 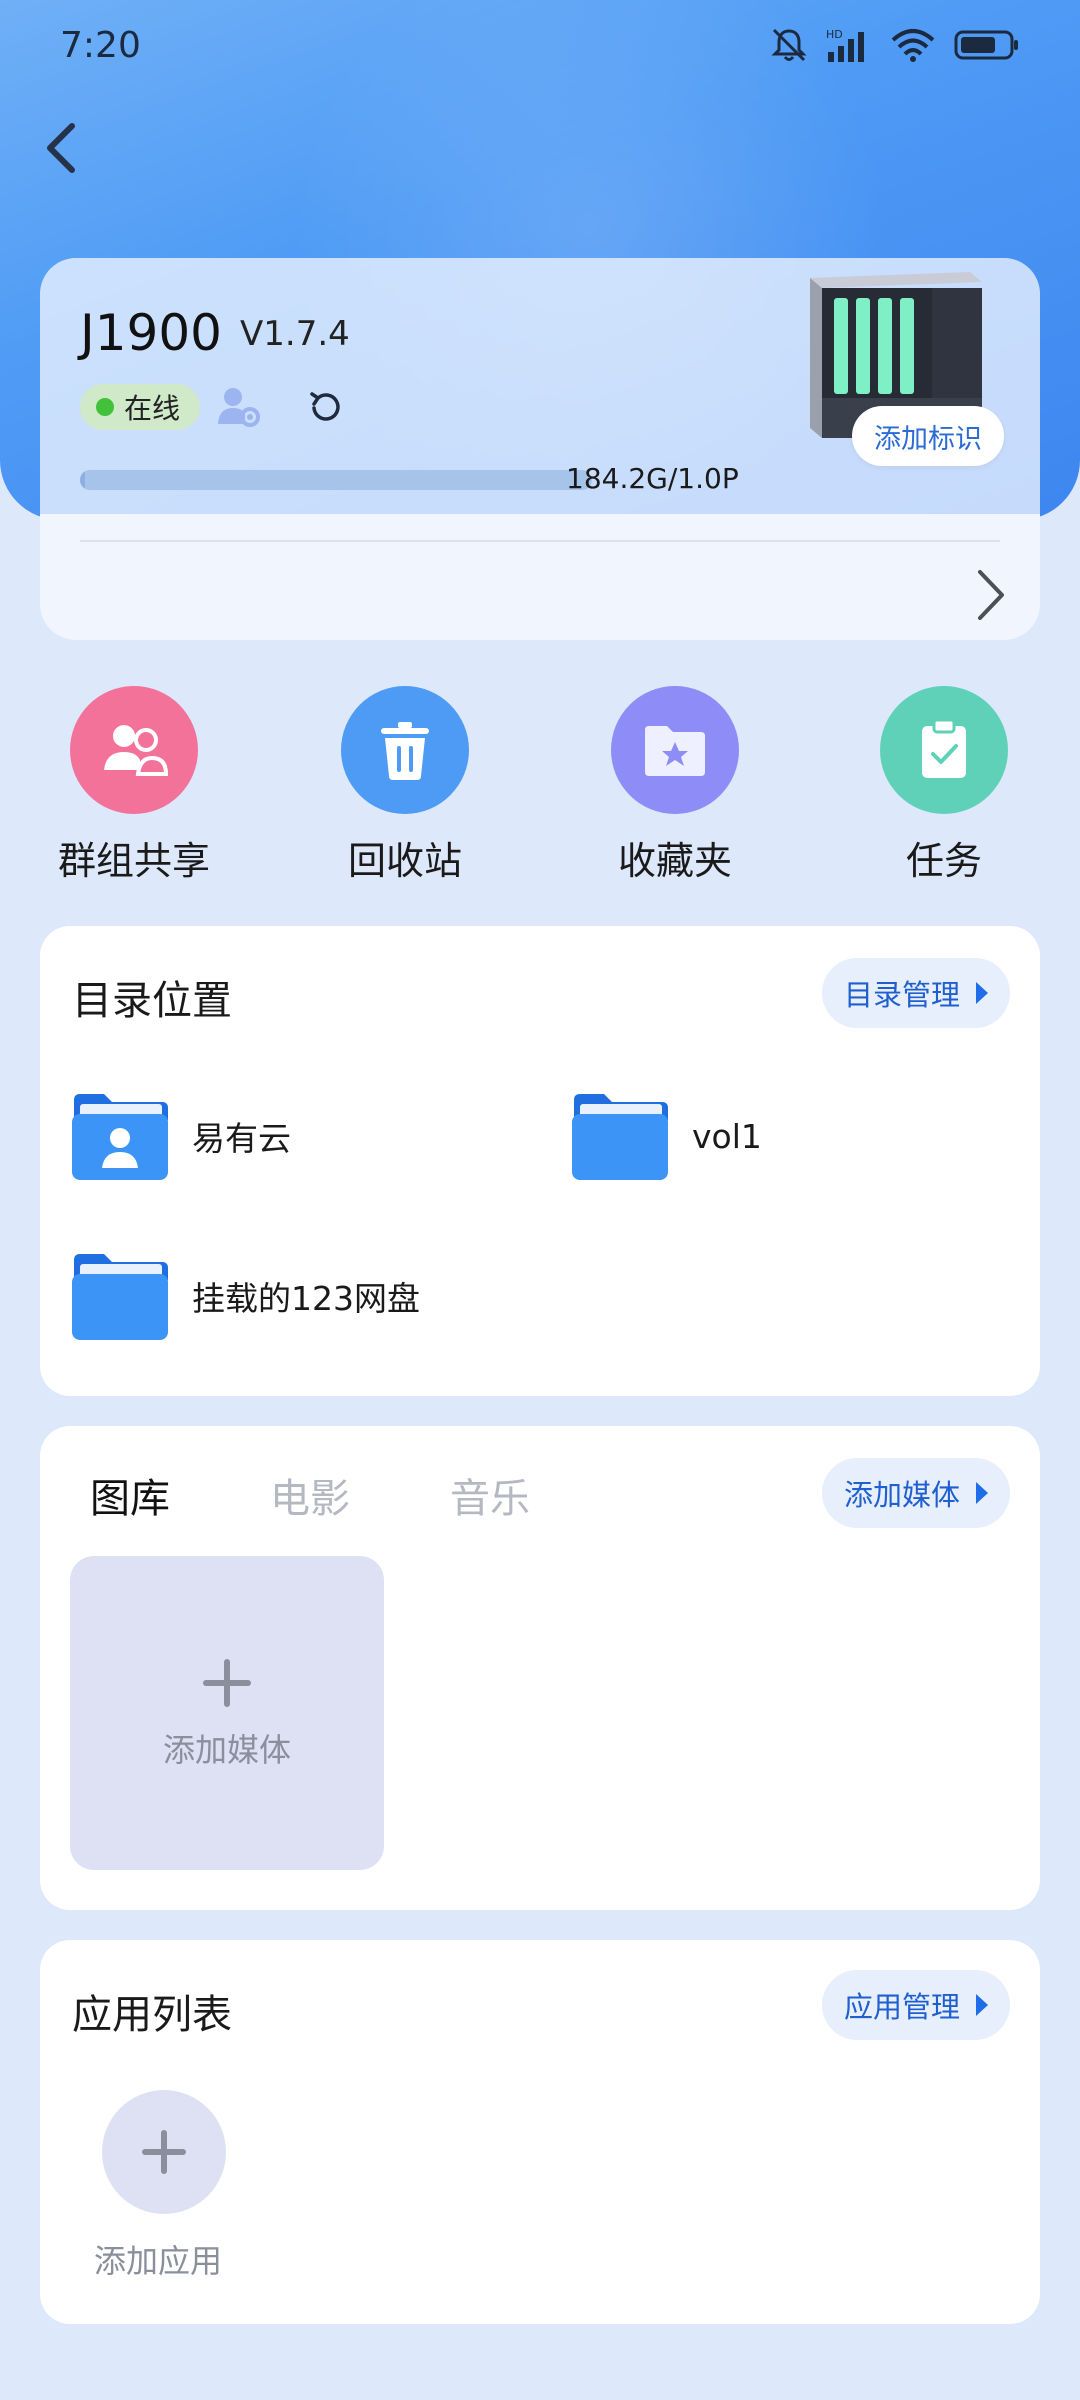 What do you see at coordinates (901, 2007) in the screenshot?
I see `apps-manage-label: 应用管理` at bounding box center [901, 2007].